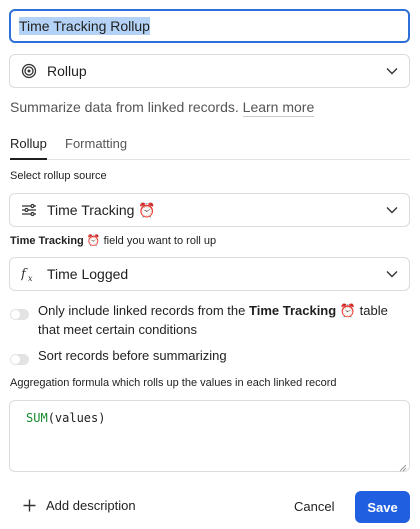  What do you see at coordinates (209, 436) in the screenshot?
I see `aggregation-formula-input: SUM(values)` at bounding box center [209, 436].